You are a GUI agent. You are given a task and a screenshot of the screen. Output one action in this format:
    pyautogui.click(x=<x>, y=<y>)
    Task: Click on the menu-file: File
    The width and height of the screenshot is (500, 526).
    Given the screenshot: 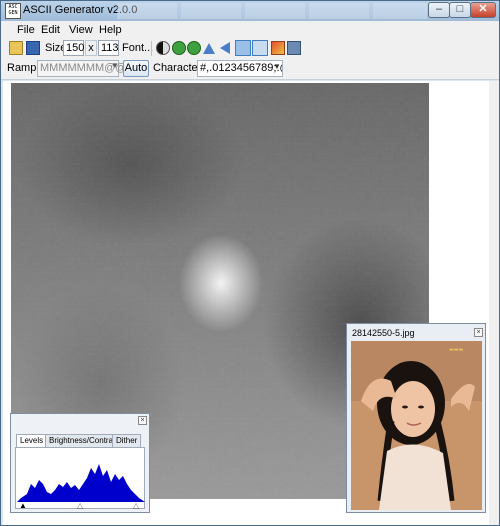 What is the action you would take?
    pyautogui.click(x=26, y=30)
    